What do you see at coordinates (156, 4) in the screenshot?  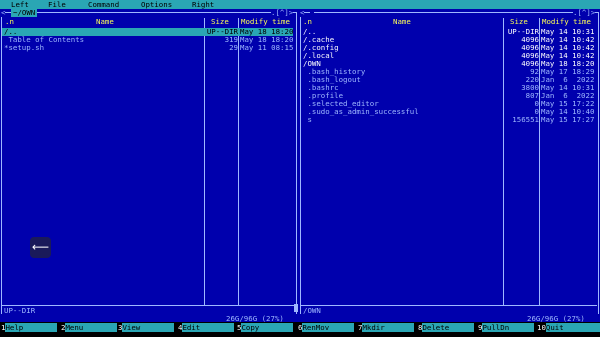 I see `menu-options: Options` at bounding box center [156, 4].